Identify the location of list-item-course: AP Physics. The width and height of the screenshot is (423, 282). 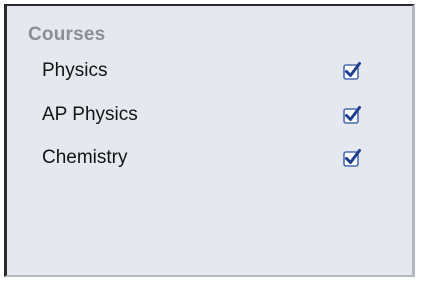
(209, 115).